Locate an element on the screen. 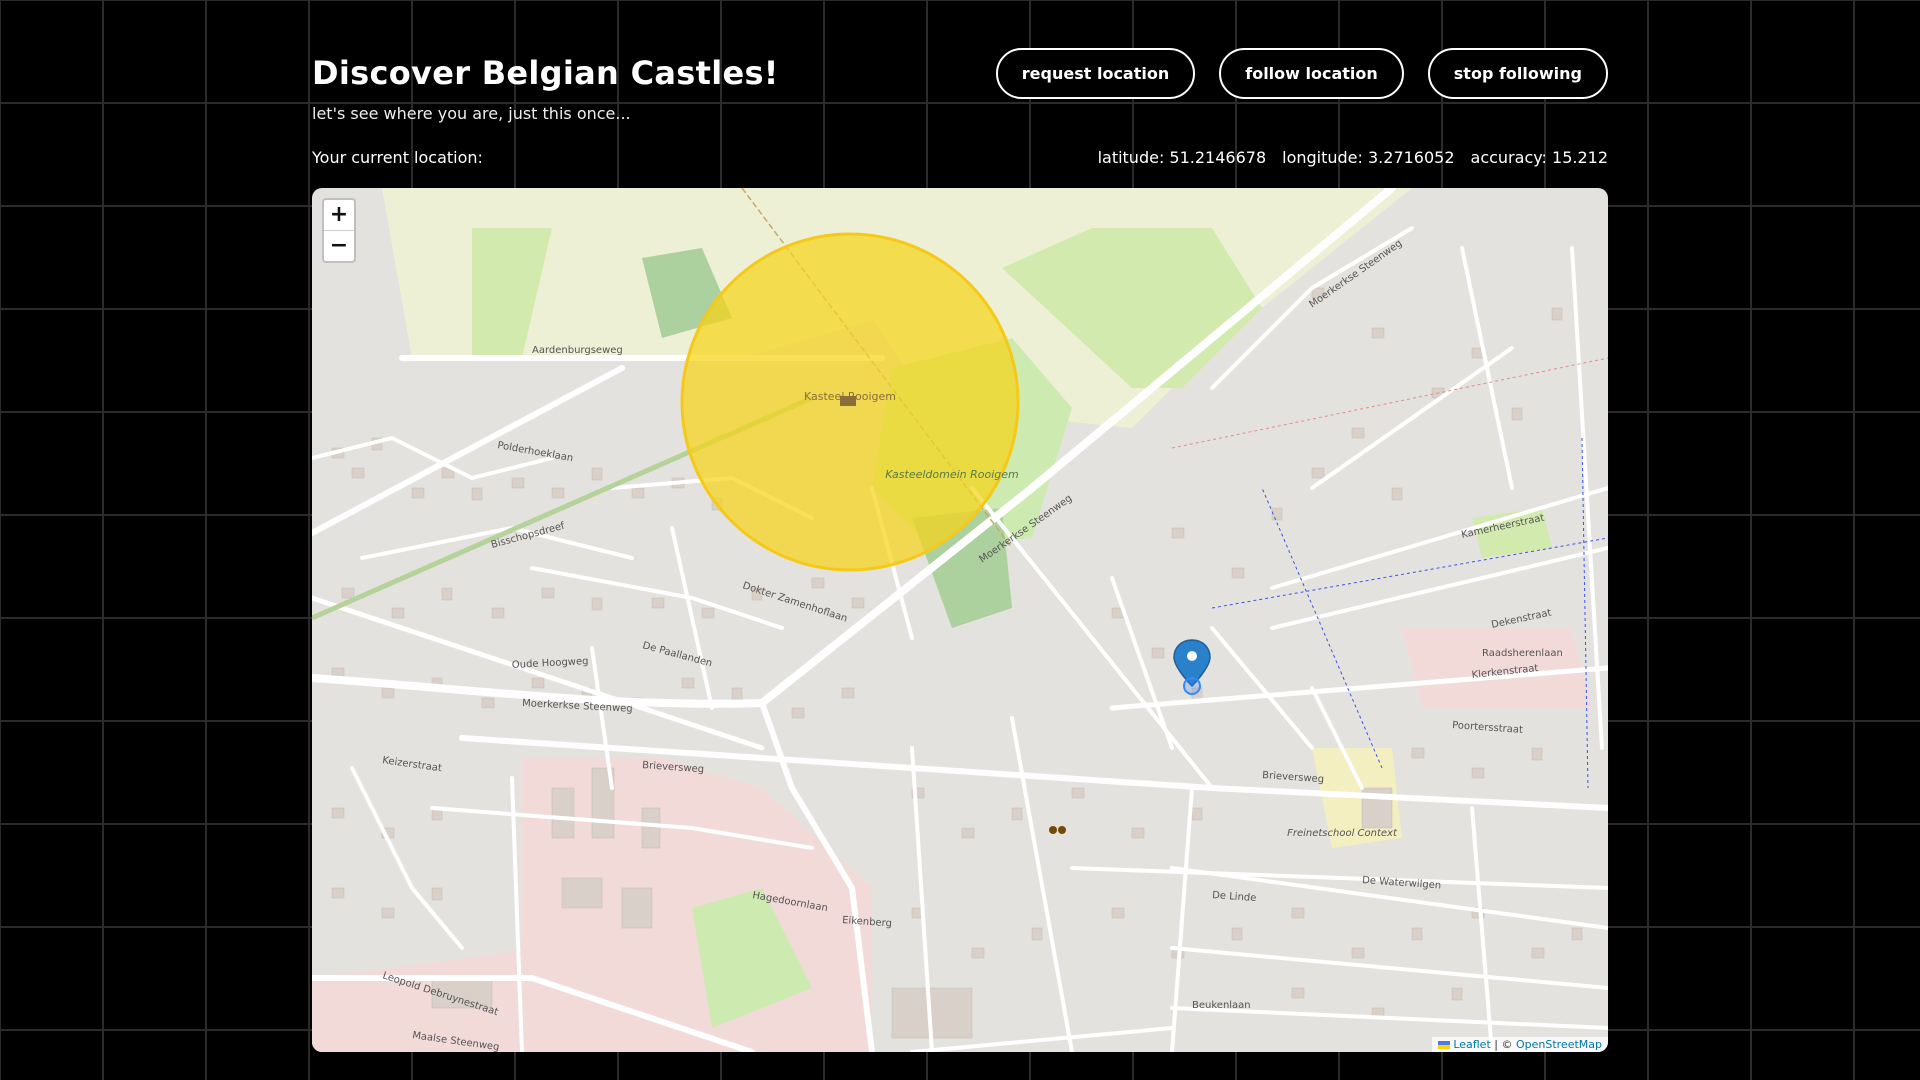  binoculars-icon is located at coordinates (1057, 830).